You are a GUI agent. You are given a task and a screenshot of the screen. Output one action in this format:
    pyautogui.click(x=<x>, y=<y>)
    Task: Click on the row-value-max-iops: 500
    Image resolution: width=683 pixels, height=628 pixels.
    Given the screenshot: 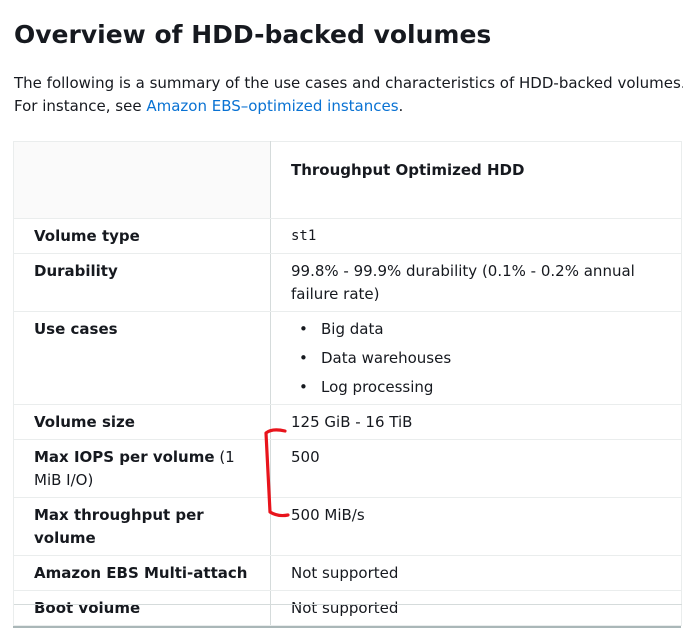 What is the action you would take?
    pyautogui.click(x=476, y=468)
    